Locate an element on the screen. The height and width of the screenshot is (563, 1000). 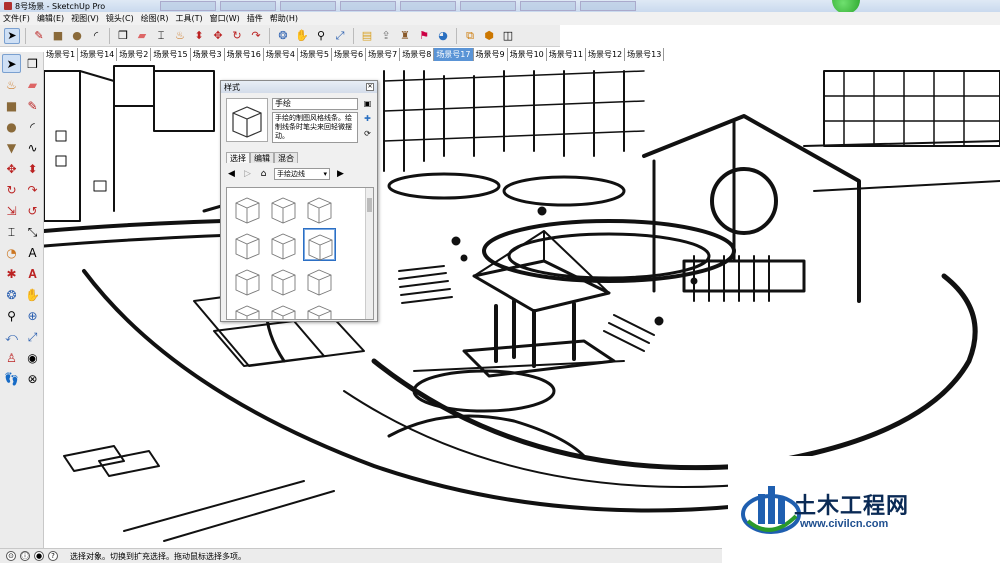
arc-tool-icon: ◜ is located at coordinates (96, 36).